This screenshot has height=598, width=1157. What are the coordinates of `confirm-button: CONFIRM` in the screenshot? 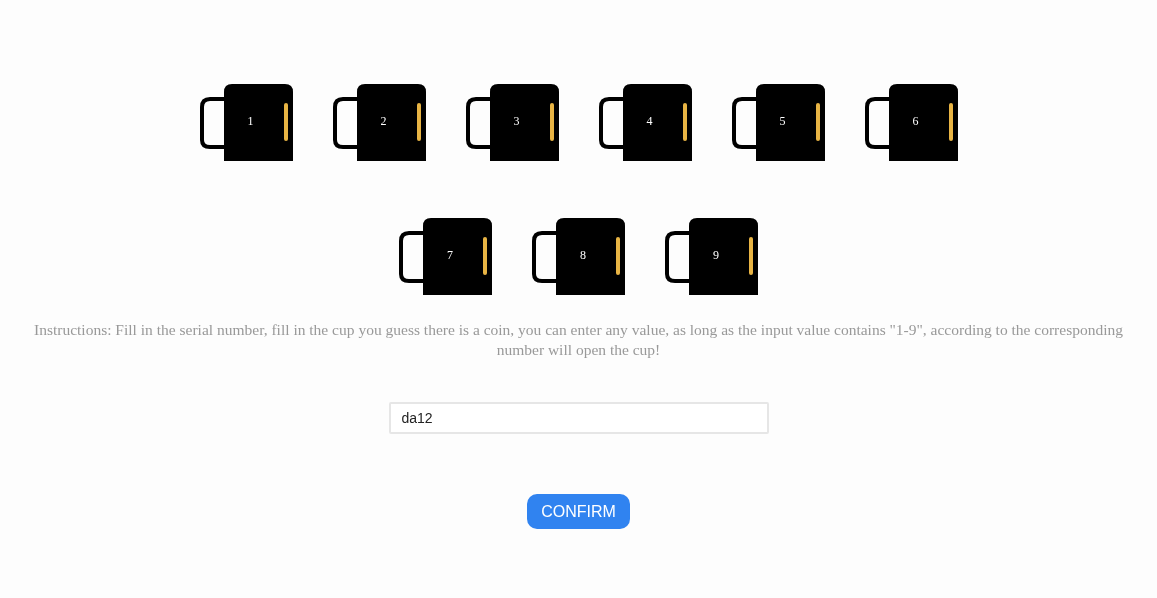 It's located at (578, 511).